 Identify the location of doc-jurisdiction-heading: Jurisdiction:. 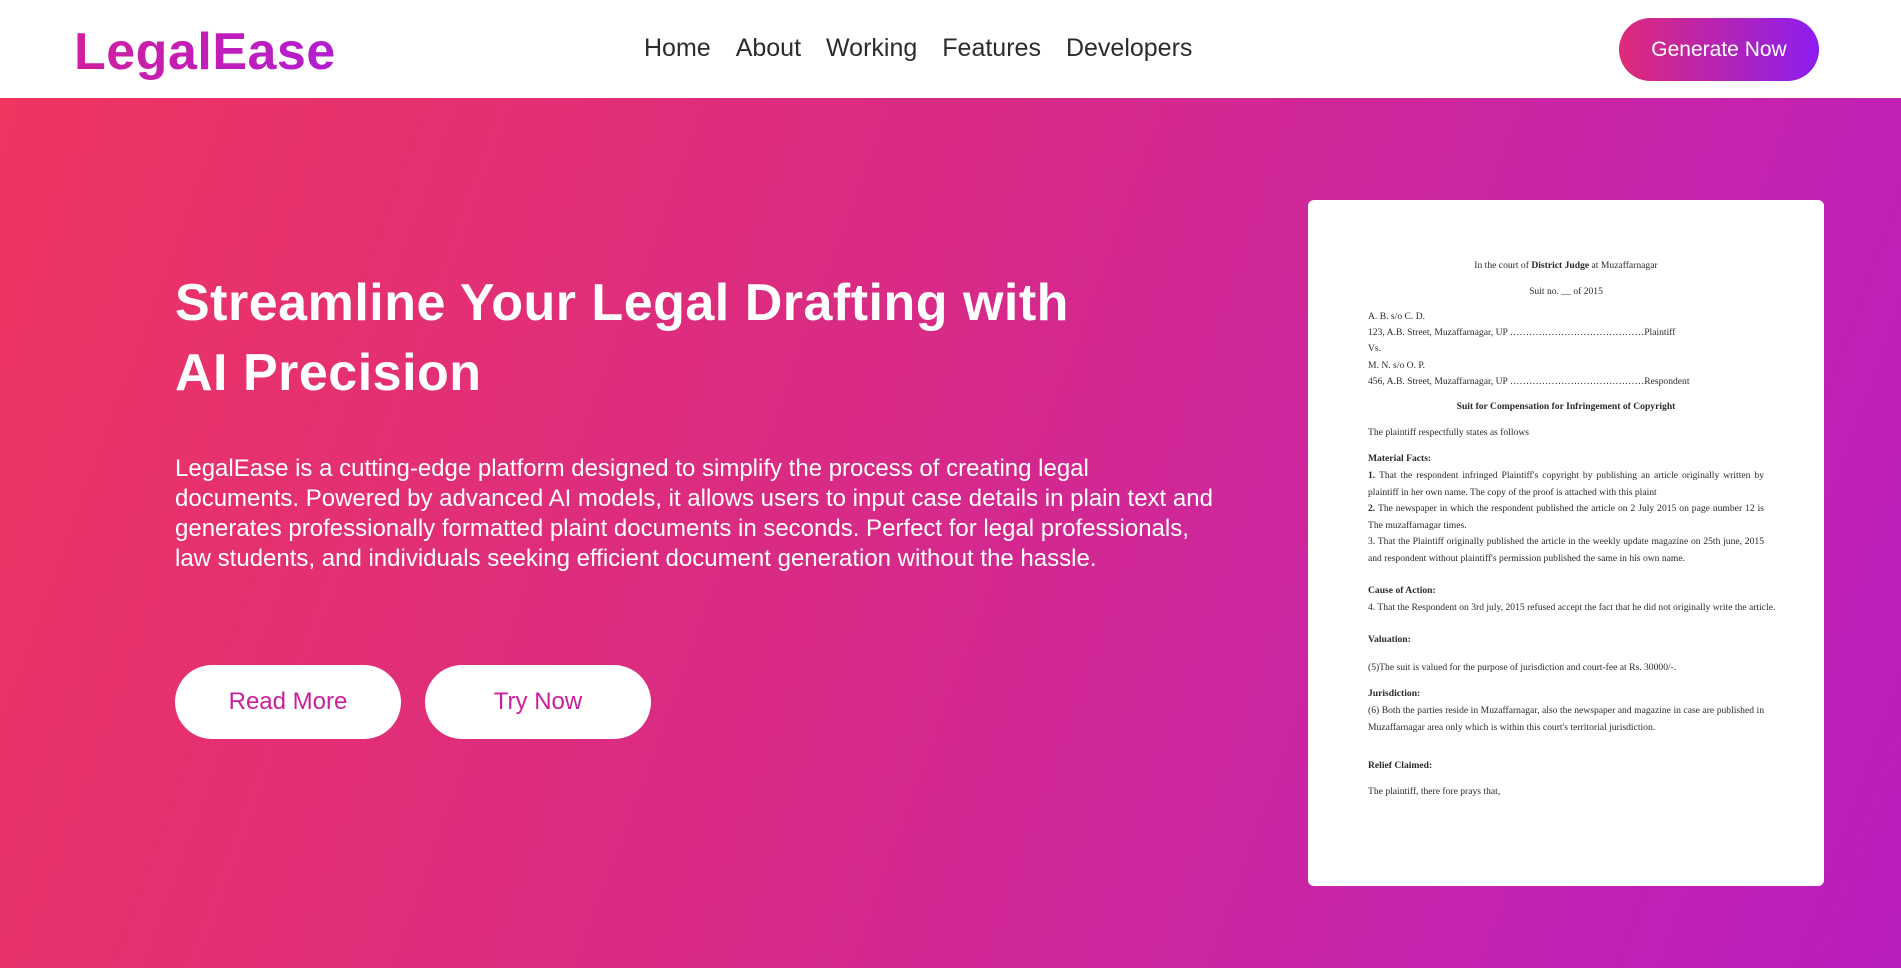
(1394, 693).